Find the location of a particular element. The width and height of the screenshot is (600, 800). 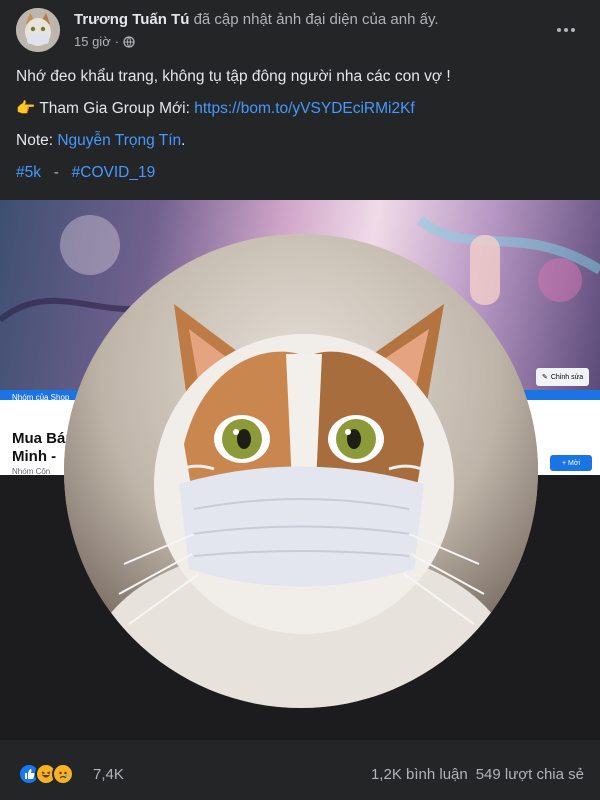

invite-button: + Mời is located at coordinates (571, 463).